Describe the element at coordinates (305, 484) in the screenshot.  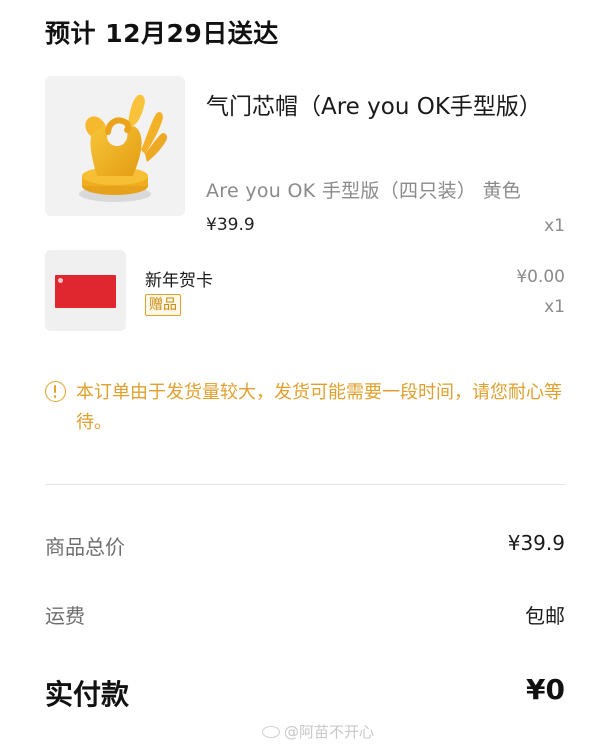
I see `section-divider` at that location.